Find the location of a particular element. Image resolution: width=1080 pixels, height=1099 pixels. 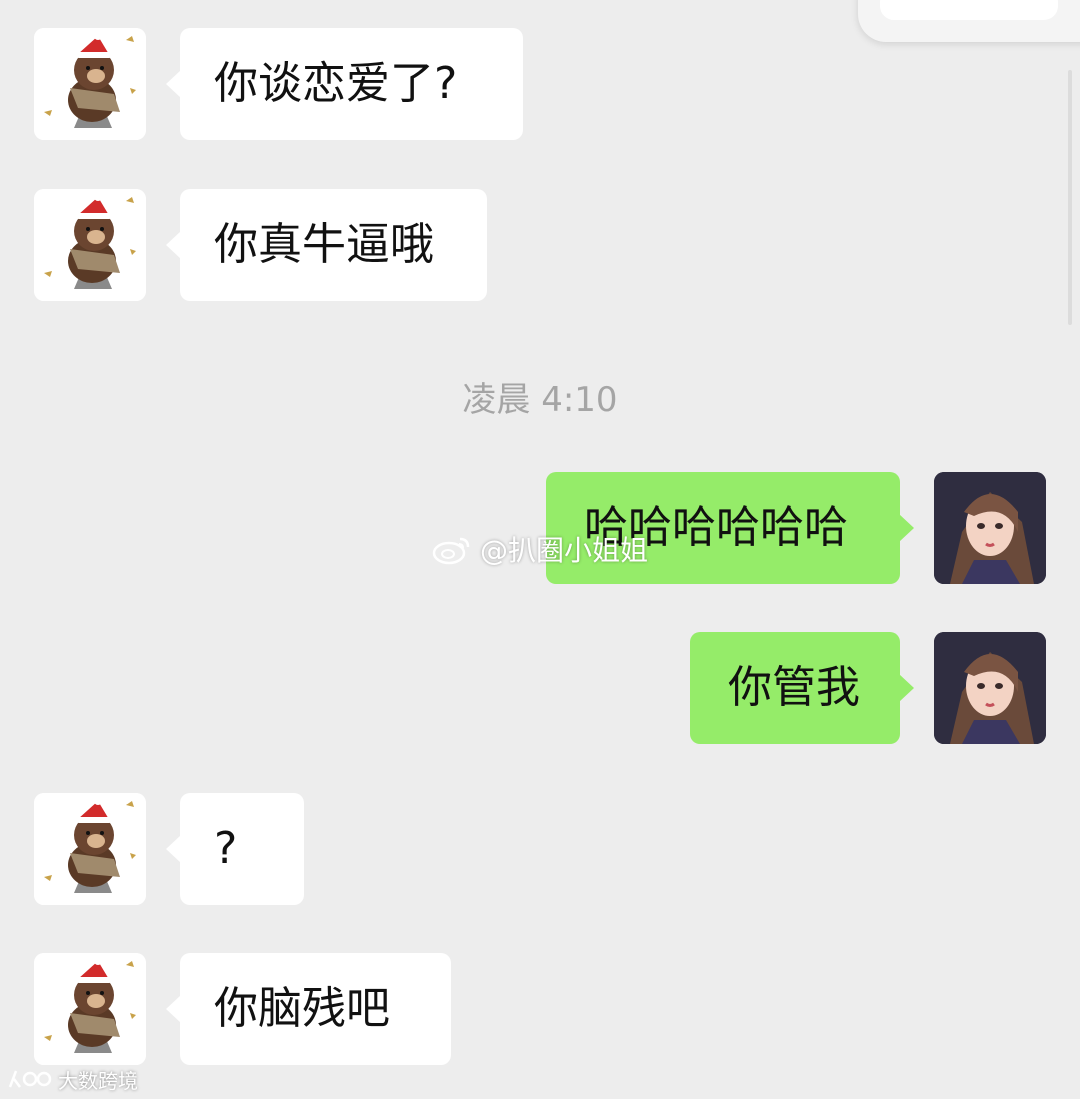

message-bubble-incoming: ? is located at coordinates (235, 849).